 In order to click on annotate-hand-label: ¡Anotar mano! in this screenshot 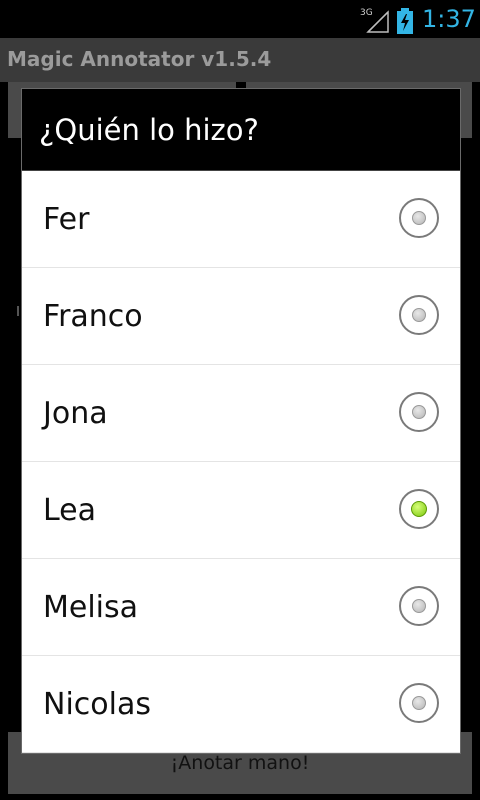, I will do `click(240, 763)`.